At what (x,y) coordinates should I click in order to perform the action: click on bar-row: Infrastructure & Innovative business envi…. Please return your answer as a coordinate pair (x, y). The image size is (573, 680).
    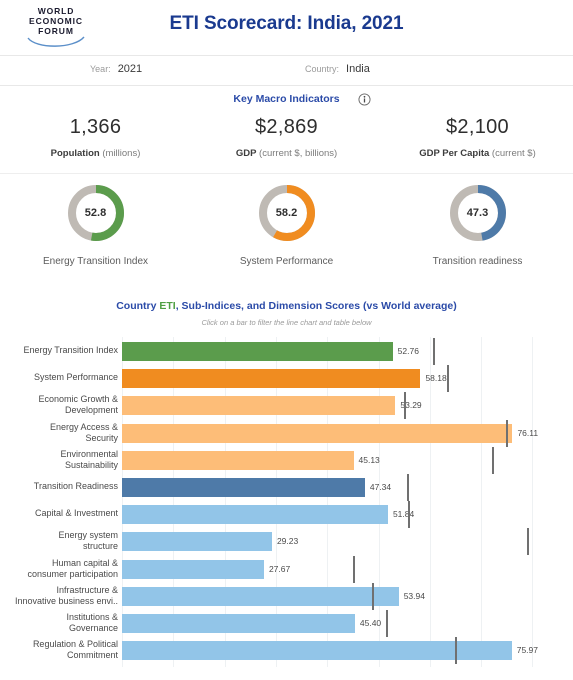
    Looking at the image, I should click on (286, 597).